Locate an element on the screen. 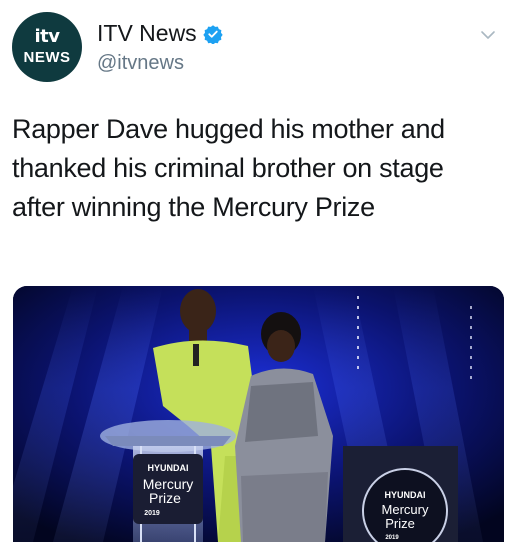 The image size is (509, 542). tweet-text-line: Rapper Dave hugged his mother and is located at coordinates (228, 129).